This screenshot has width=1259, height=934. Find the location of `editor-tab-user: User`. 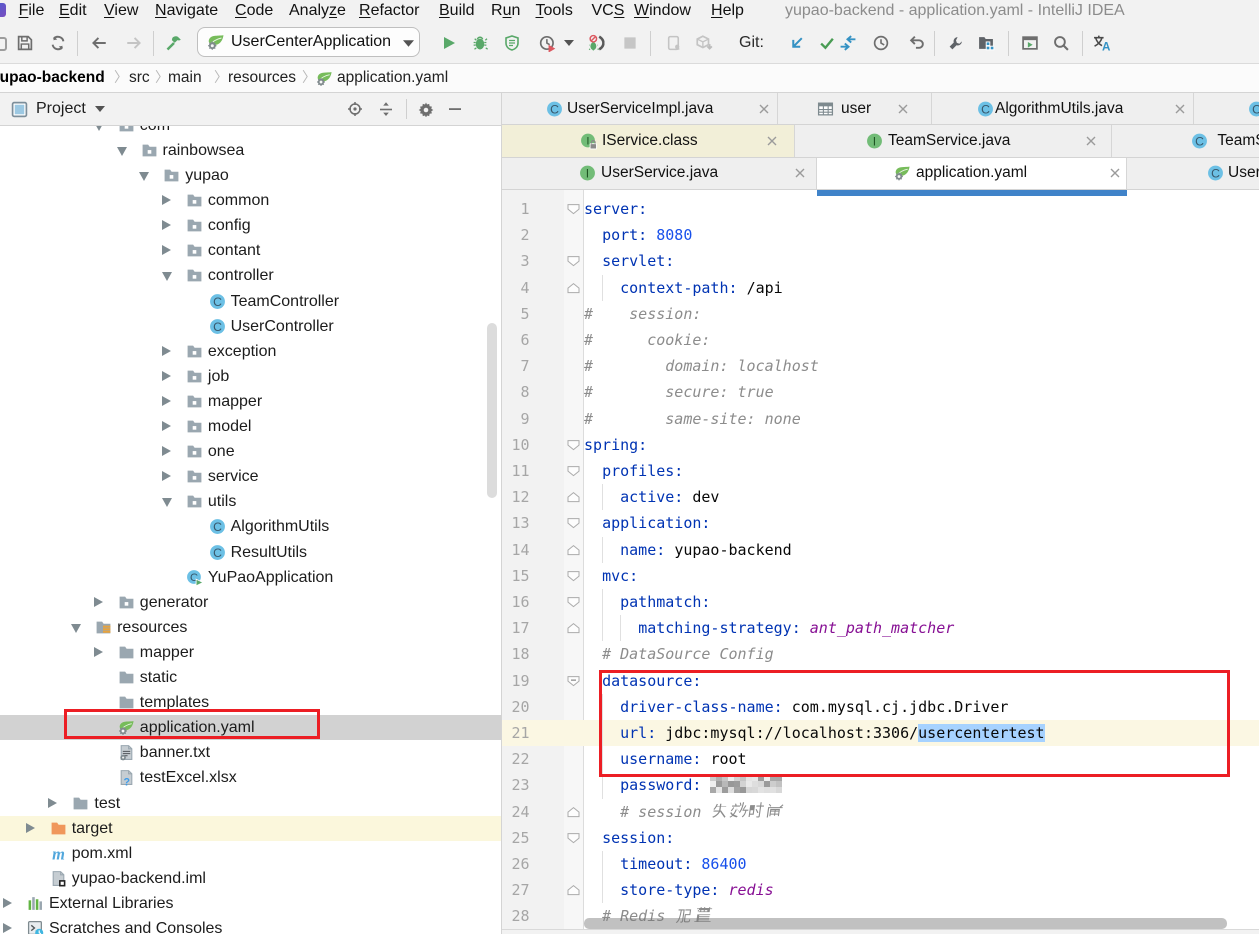

editor-tab-user: User is located at coordinates (1193, 173).